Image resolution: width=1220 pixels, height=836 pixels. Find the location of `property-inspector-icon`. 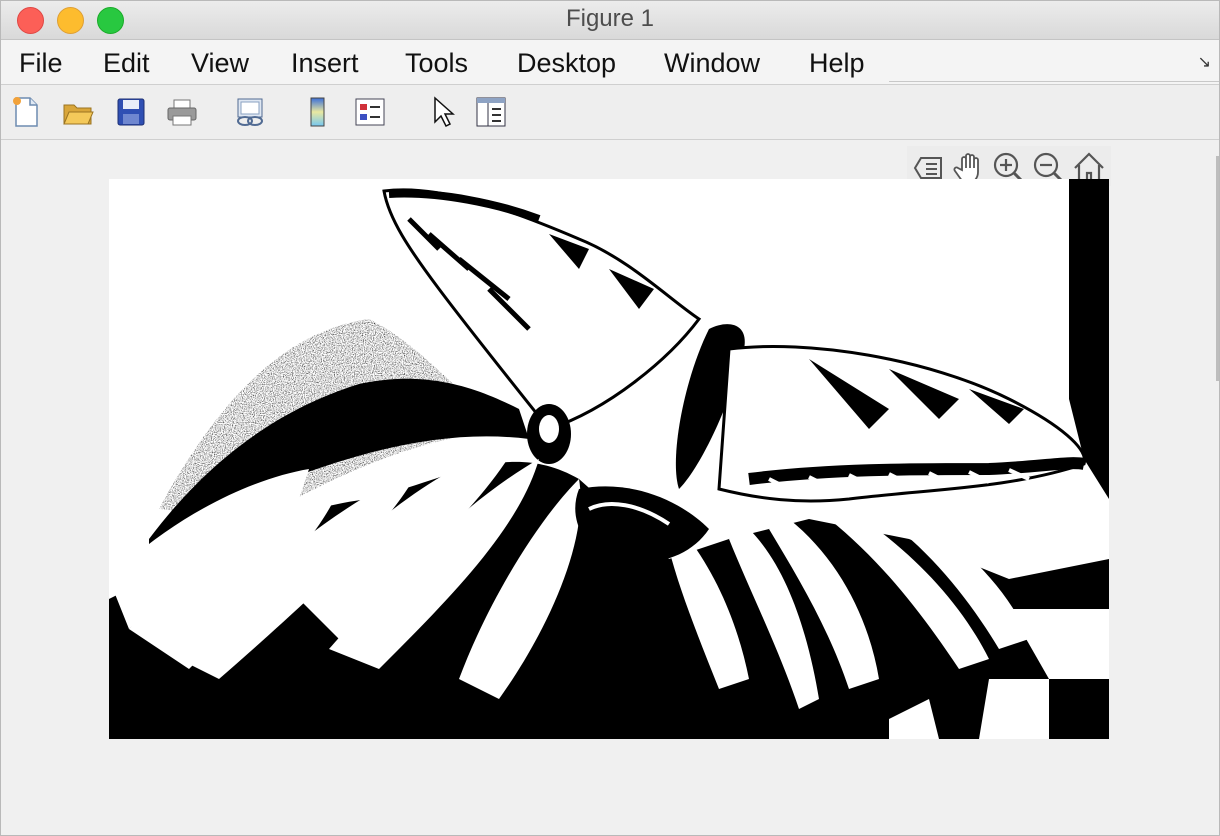

property-inspector-icon is located at coordinates (491, 112).